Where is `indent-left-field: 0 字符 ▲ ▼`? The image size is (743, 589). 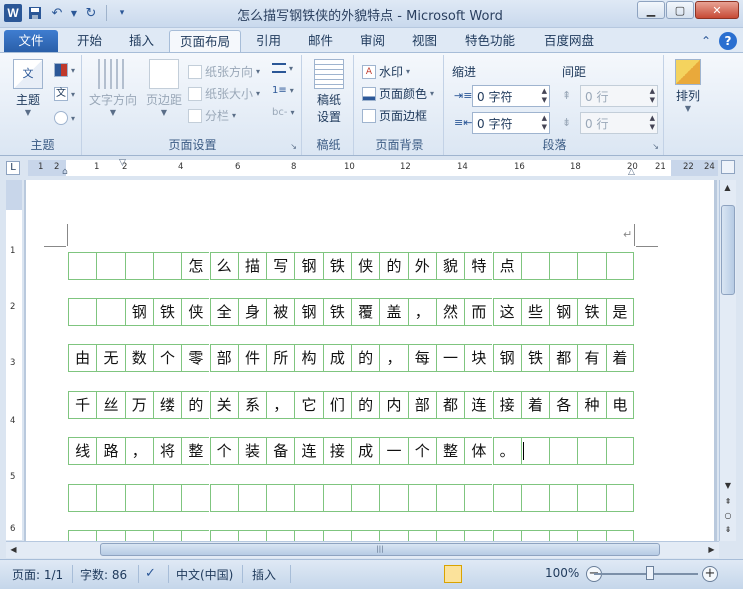
indent-left-field: 0 字符 ▲ ▼ is located at coordinates (511, 96).